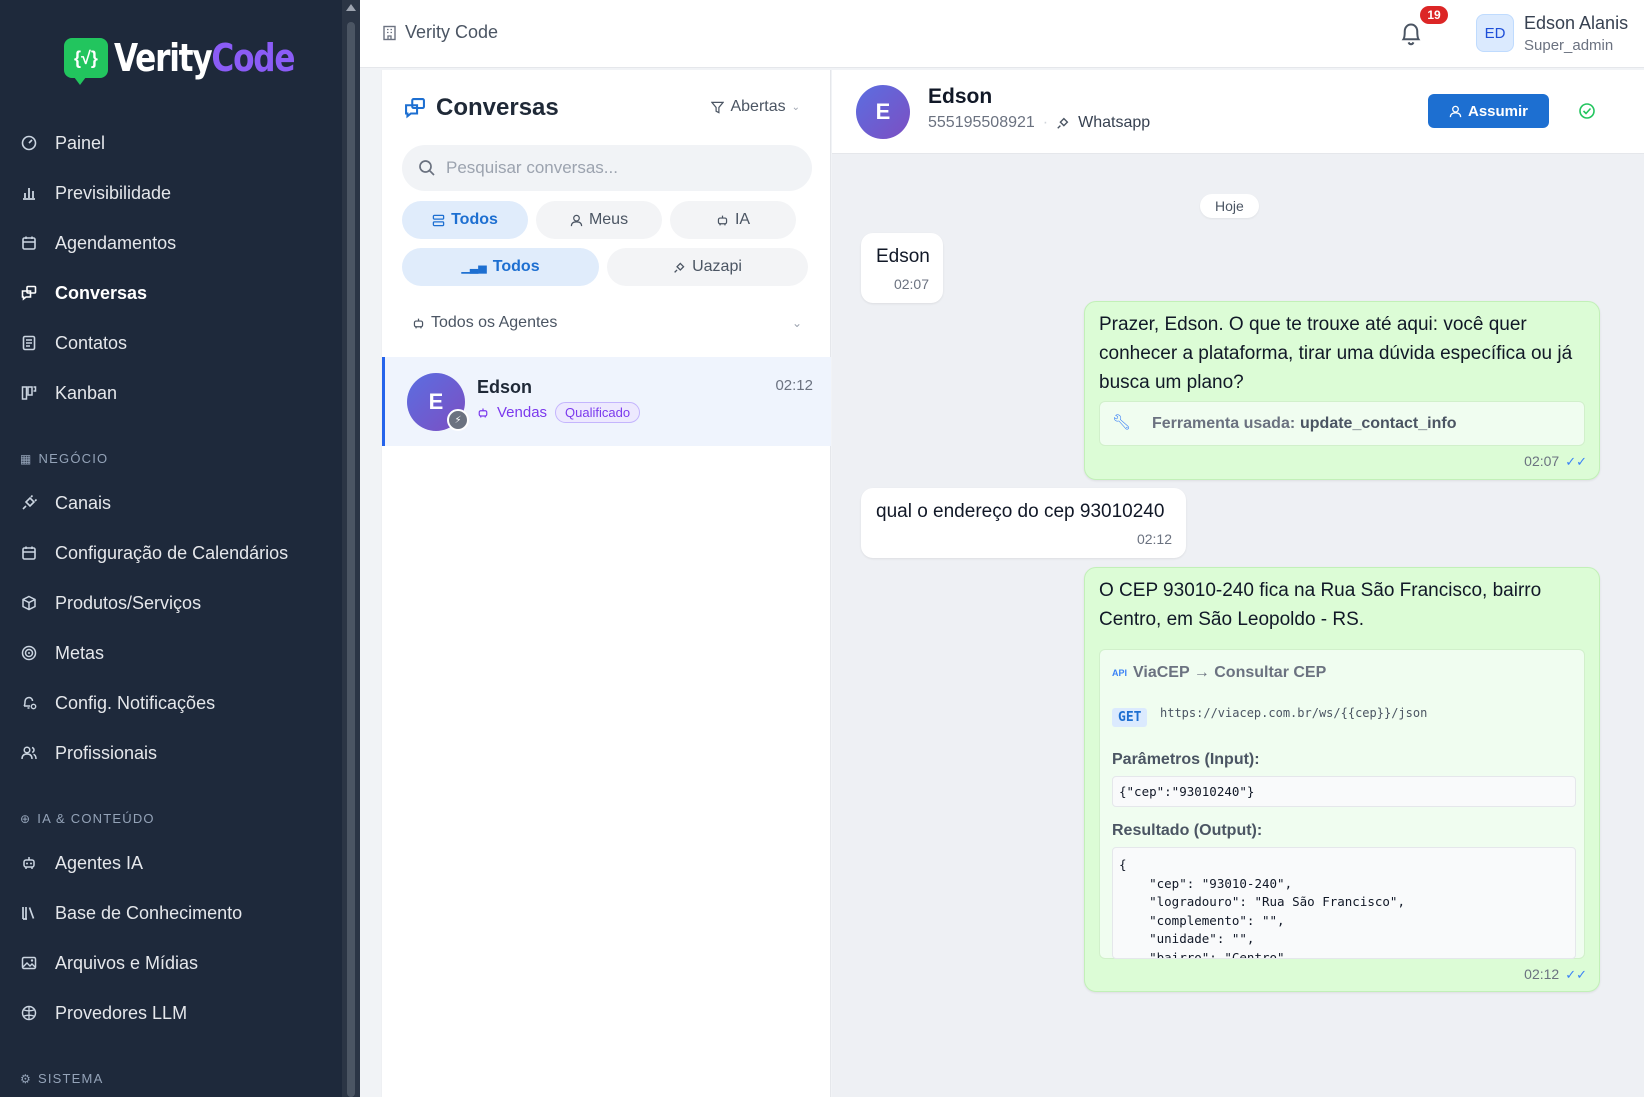 Image resolution: width=1644 pixels, height=1097 pixels. Describe the element at coordinates (171, 1067) in the screenshot. I see `sidebar-section-system: ⚙ SISTEMA` at that location.